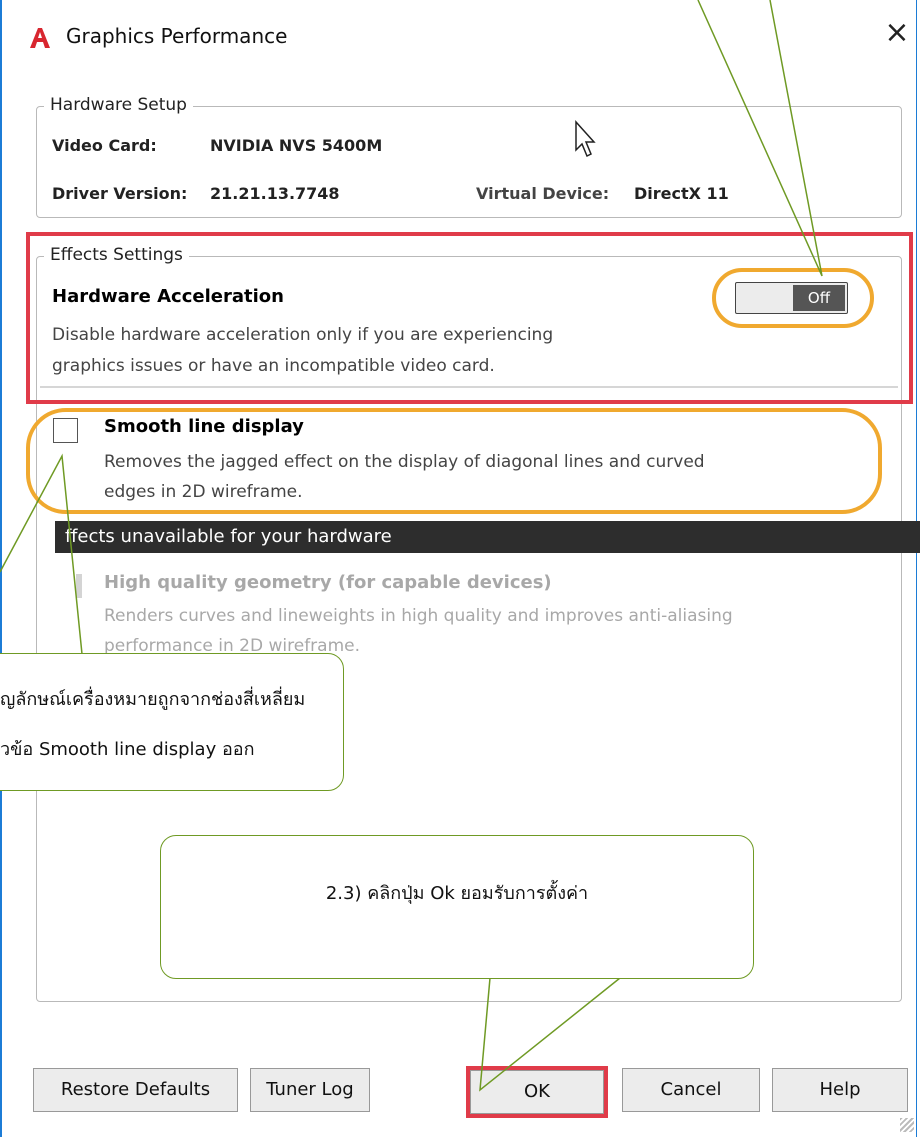  What do you see at coordinates (177, 36) in the screenshot?
I see `dialog-title: Graphics Performance` at bounding box center [177, 36].